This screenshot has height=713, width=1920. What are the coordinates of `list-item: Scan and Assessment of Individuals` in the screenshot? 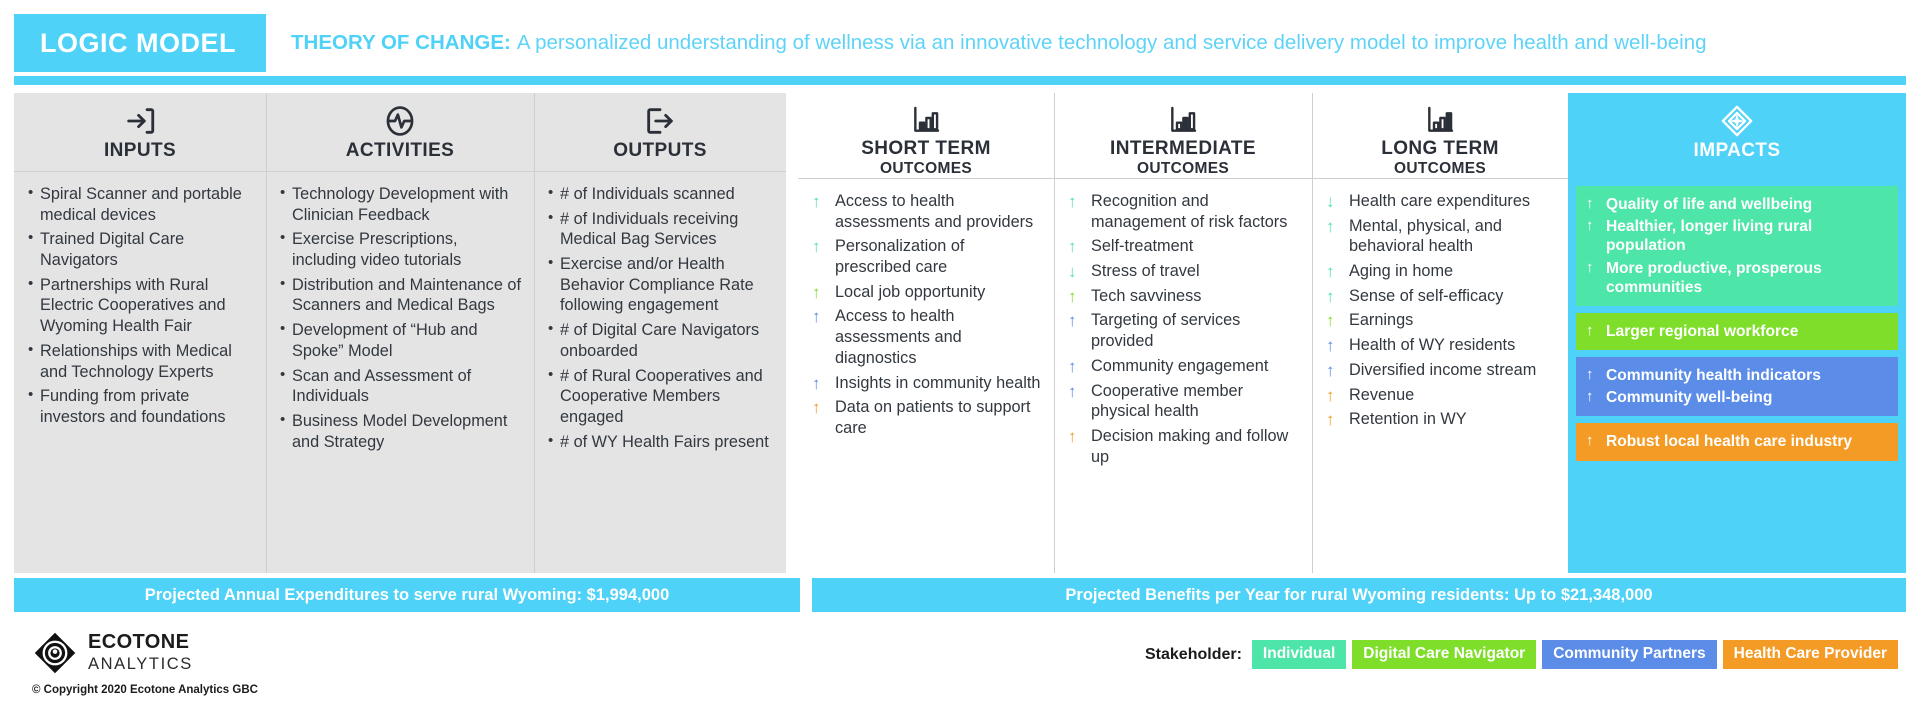 It's located at (401, 385).